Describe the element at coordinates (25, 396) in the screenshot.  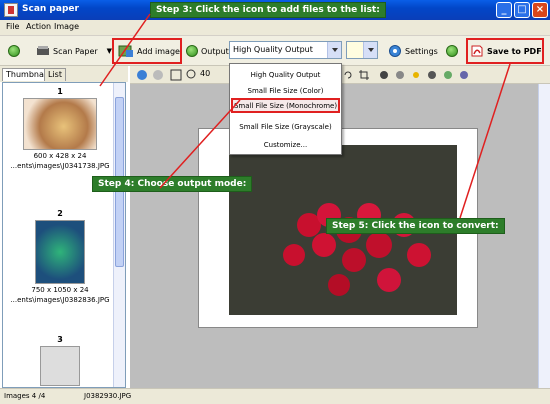
I see `status-images: Images 4 /4` at that location.